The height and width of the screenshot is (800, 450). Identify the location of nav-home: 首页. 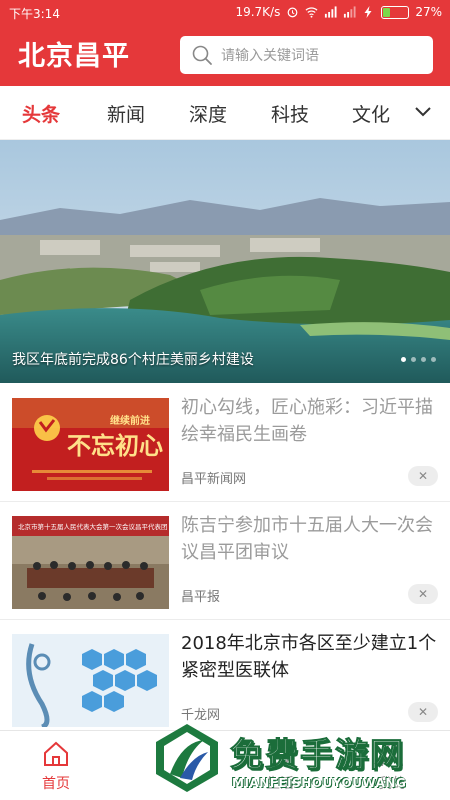
(56, 766).